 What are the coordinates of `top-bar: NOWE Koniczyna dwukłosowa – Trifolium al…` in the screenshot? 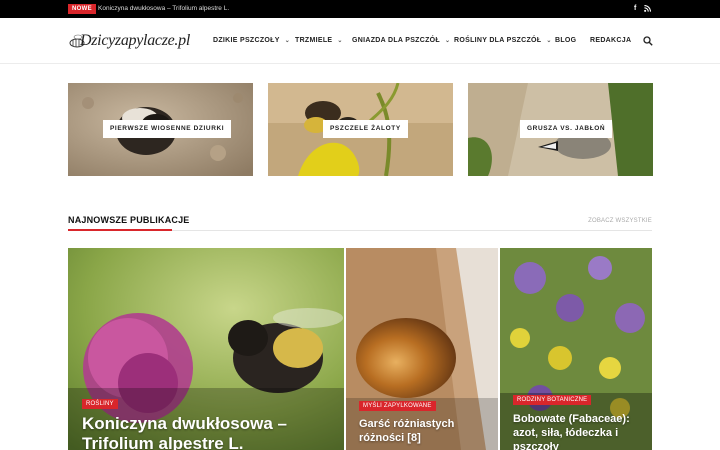 It's located at (360, 9).